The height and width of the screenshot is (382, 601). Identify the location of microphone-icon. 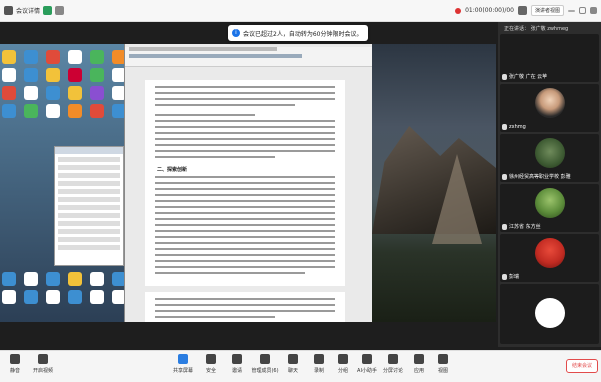
(15, 359).